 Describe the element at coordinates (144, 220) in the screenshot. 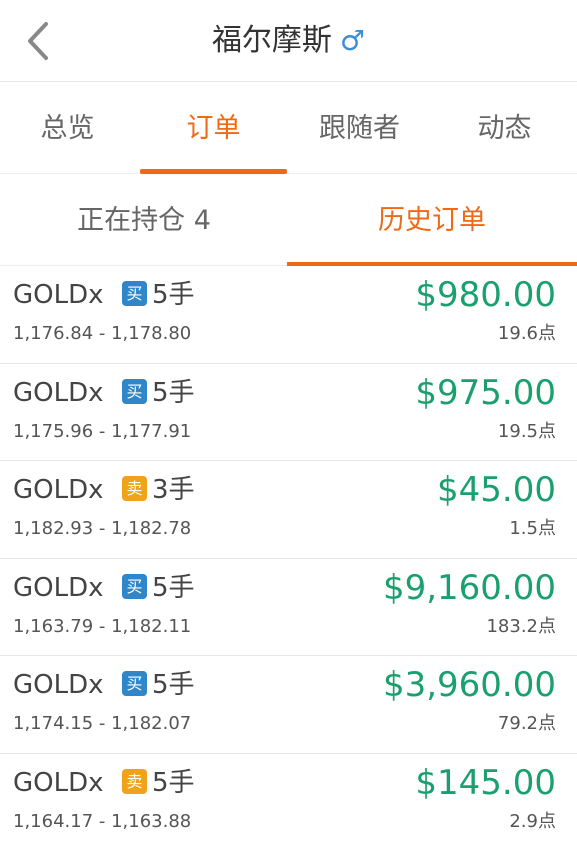

I see `subtab-open-positions: 正在持仓 4` at that location.